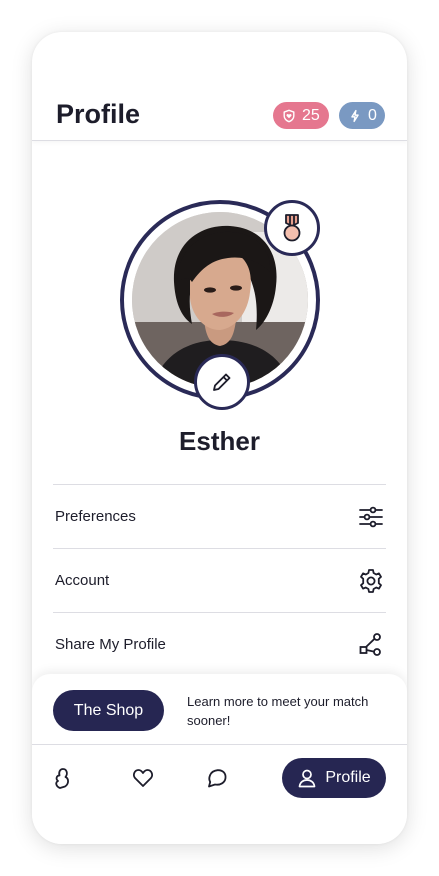  Describe the element at coordinates (301, 115) in the screenshot. I see `likes-badge: 25` at that location.